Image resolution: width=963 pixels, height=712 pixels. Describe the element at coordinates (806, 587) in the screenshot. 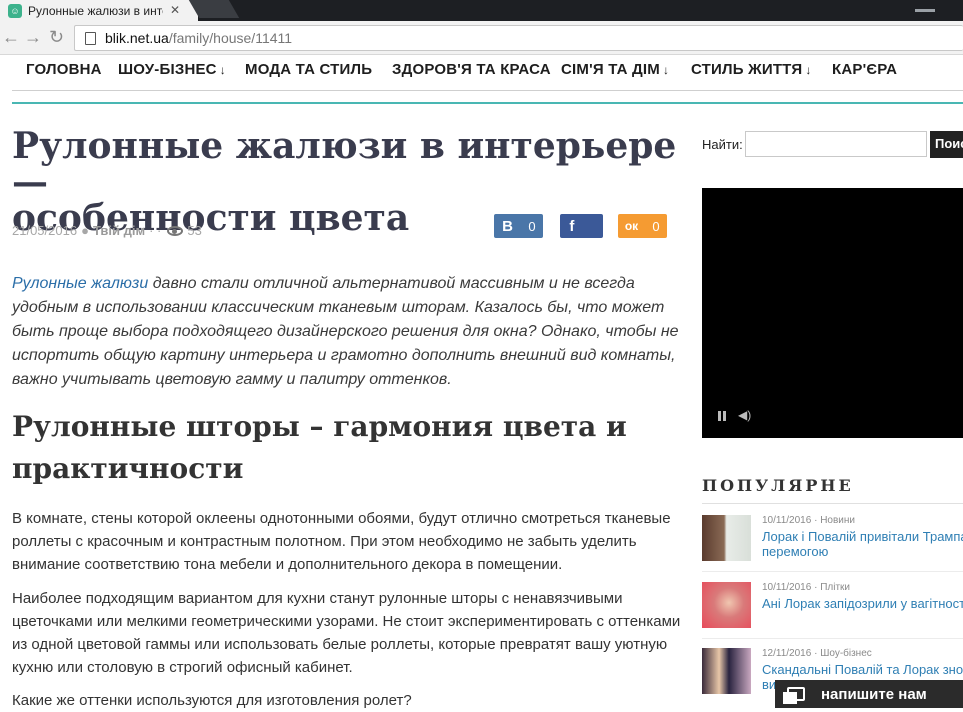

I see `news-meta: 10/11/2016 · Плітки` at that location.